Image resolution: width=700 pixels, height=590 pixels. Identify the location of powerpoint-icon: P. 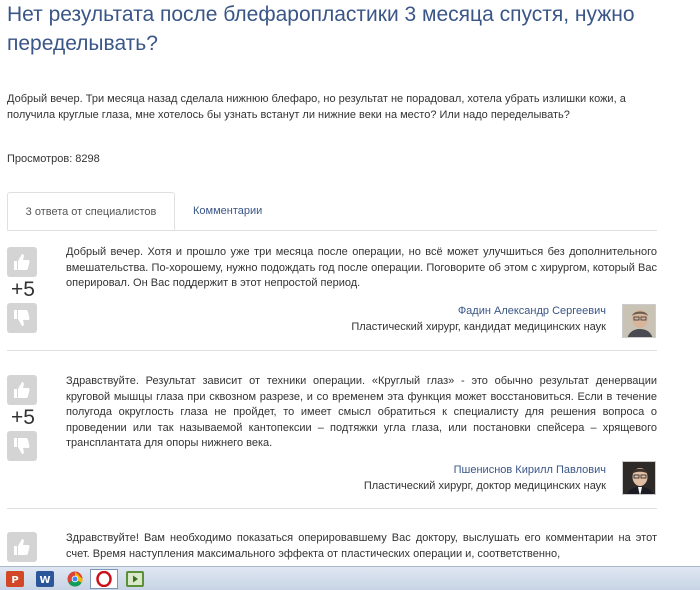
(15, 579).